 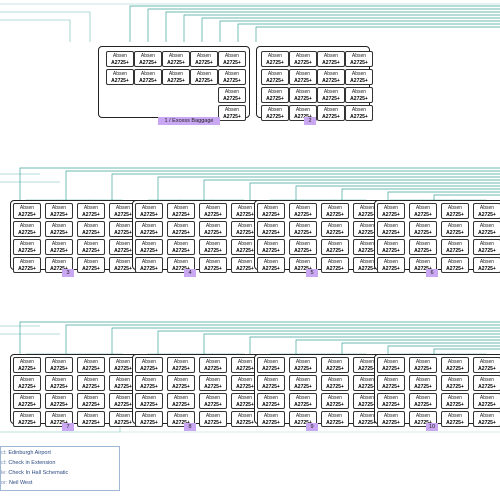 I want to click on group-label-tag: 9, so click(x=312, y=427).